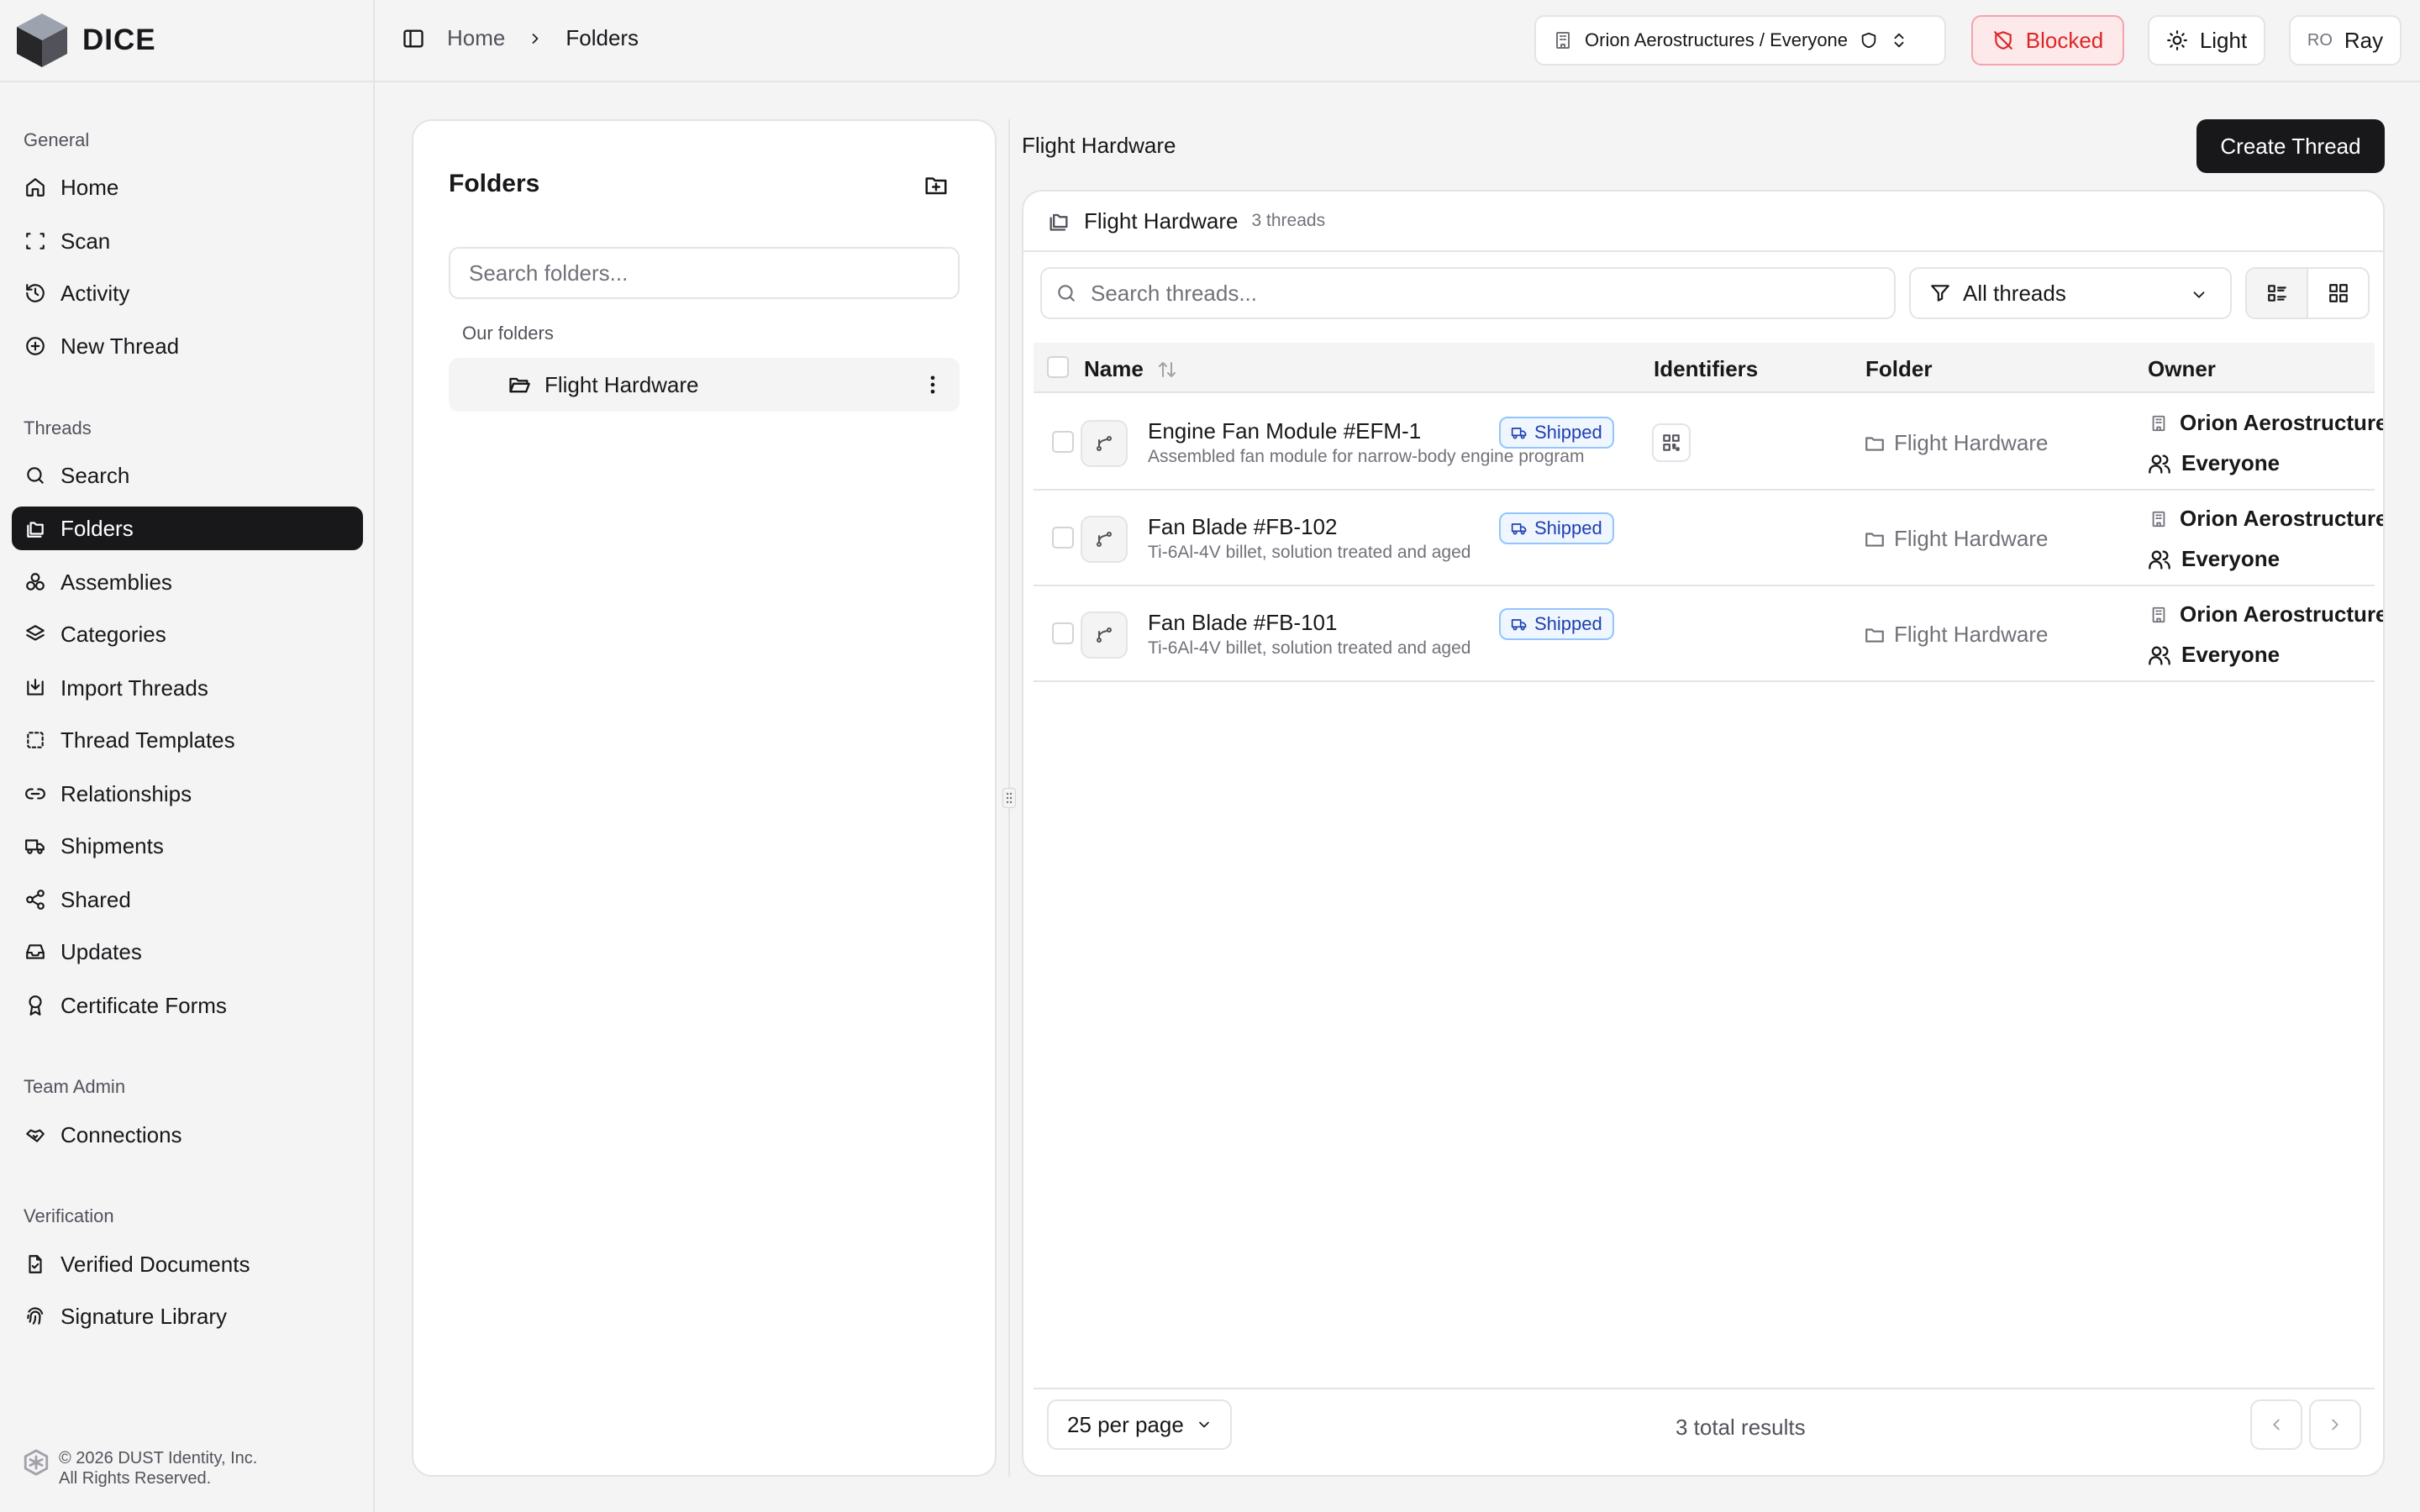 The image size is (2420, 1512). Describe the element at coordinates (187, 1264) in the screenshot. I see `sidebar-item-verified-documents: Verified Documents` at that location.